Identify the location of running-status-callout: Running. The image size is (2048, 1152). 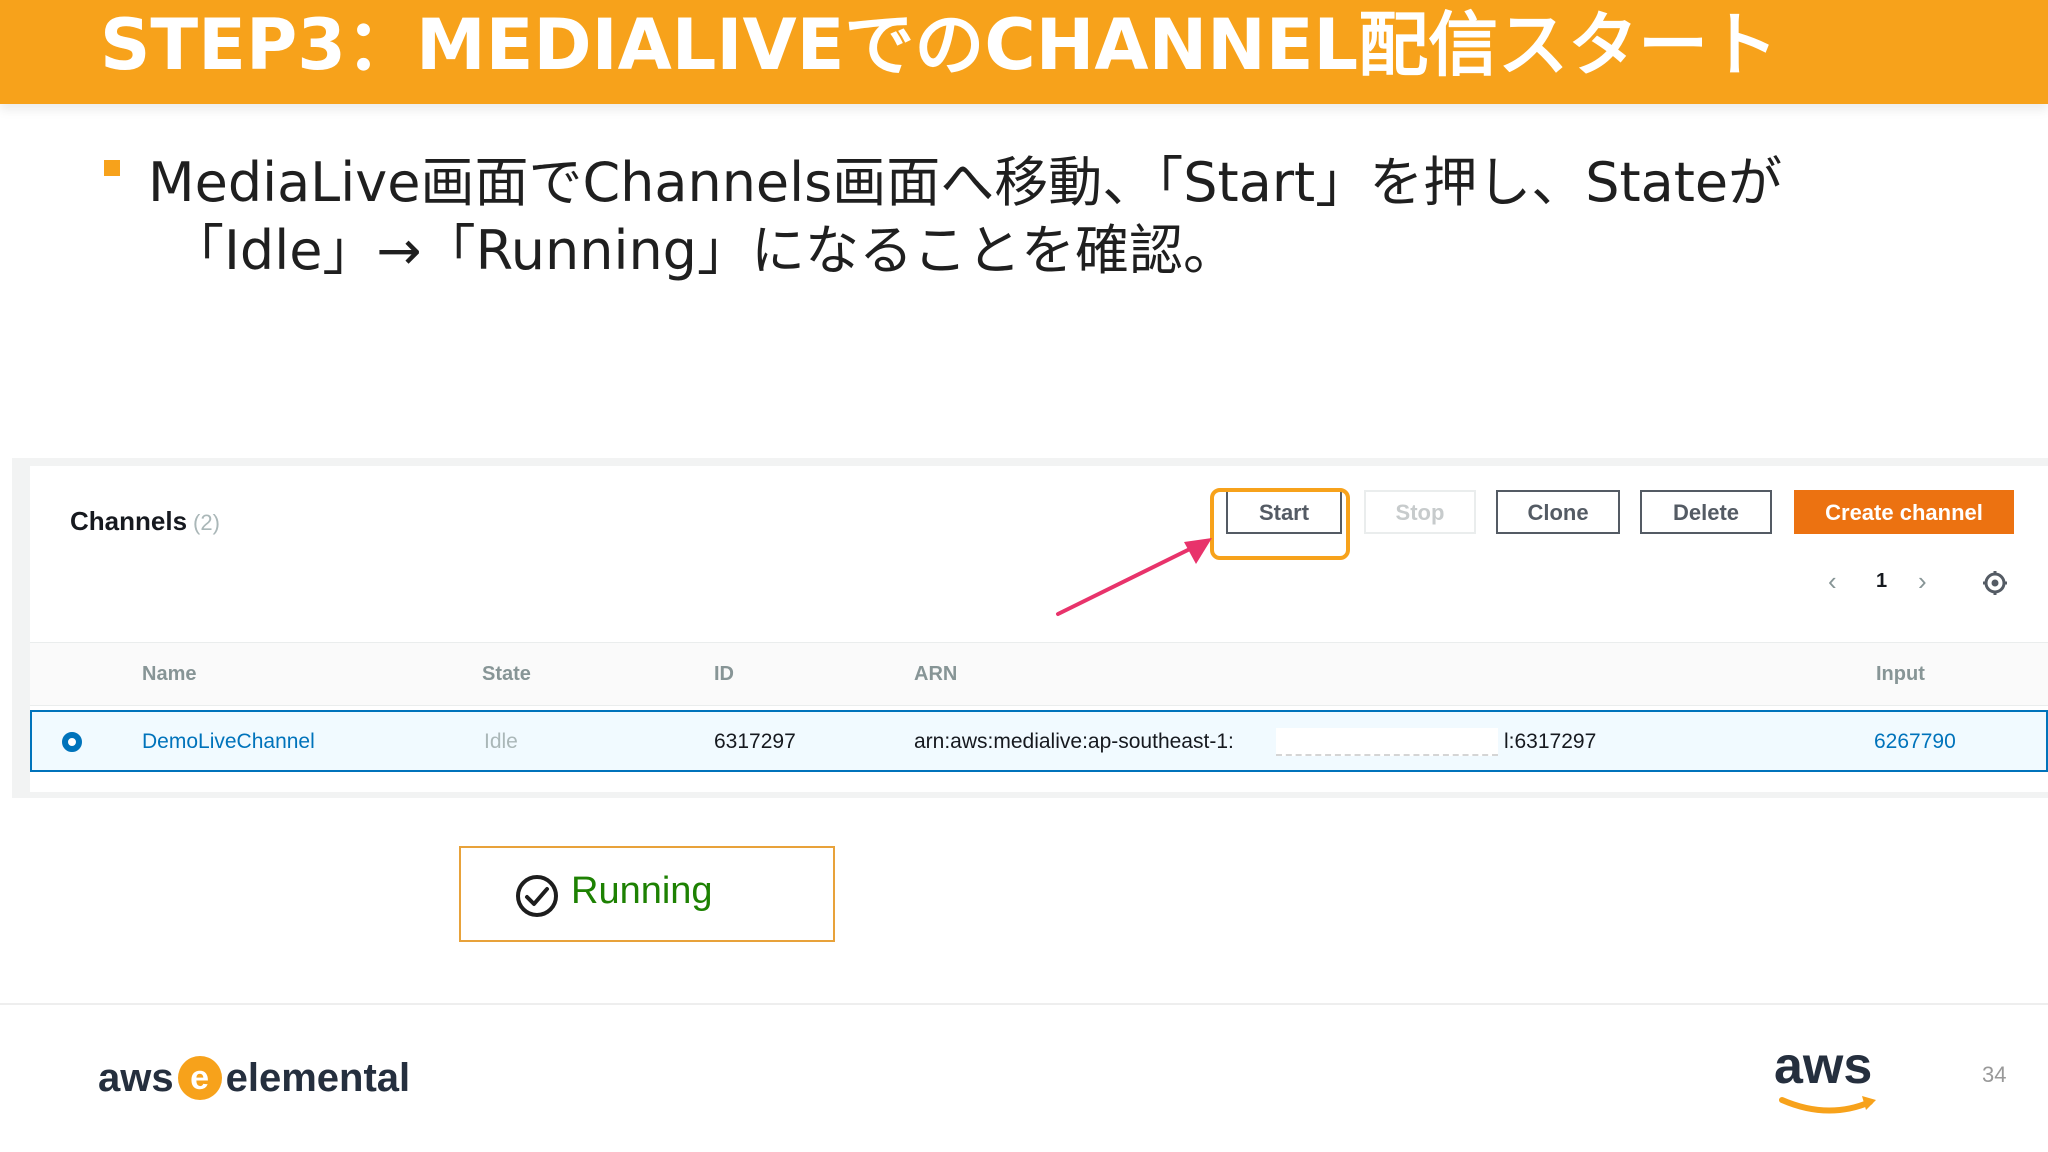
(647, 894).